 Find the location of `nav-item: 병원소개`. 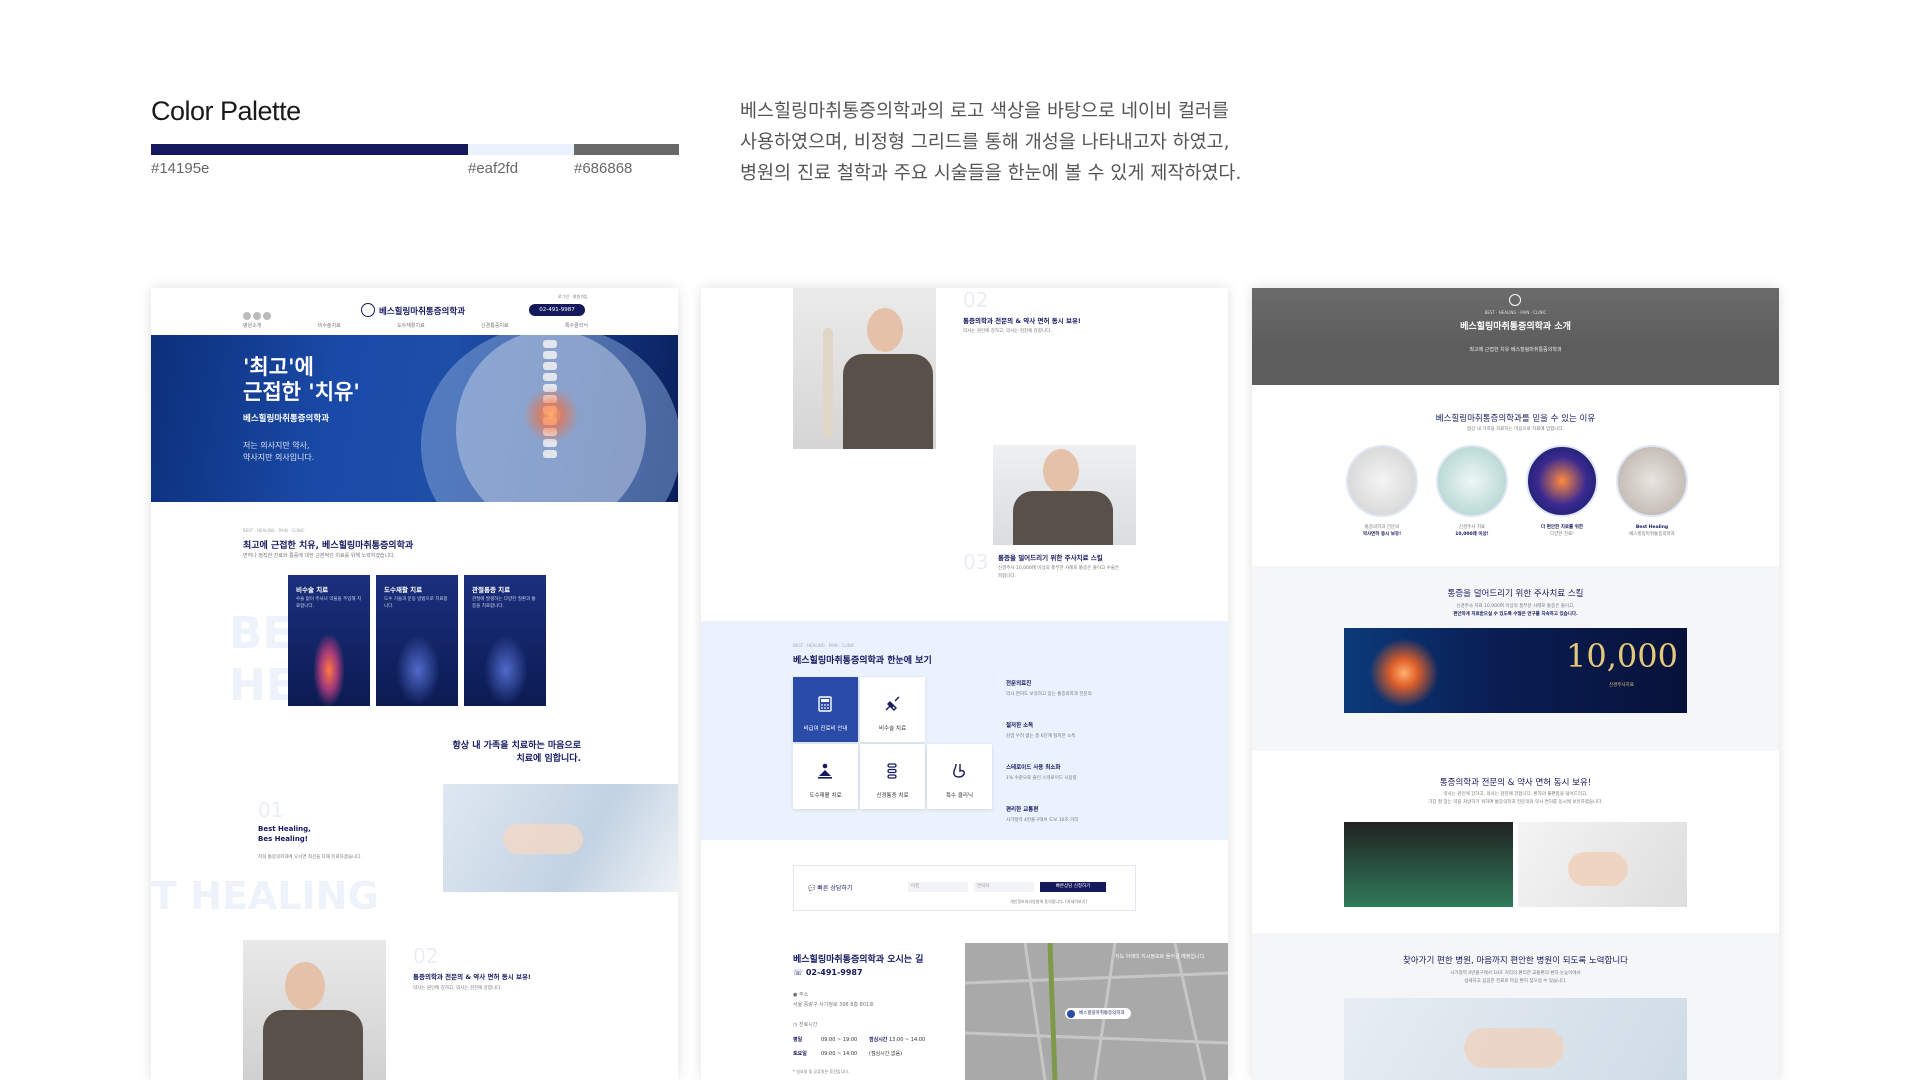

nav-item: 병원소개 is located at coordinates (252, 326).